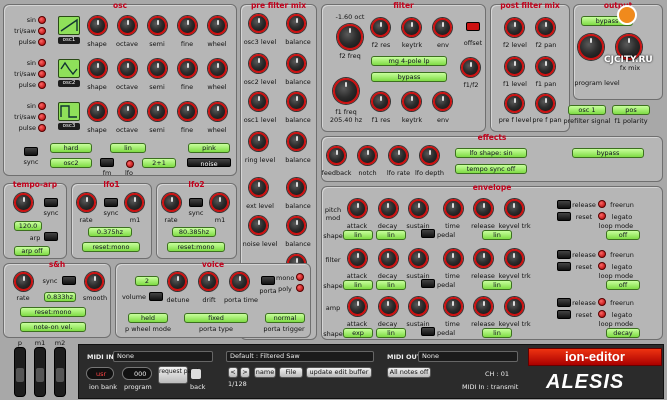 This screenshot has height=400, width=667. I want to click on poly-led, so click(300, 288).